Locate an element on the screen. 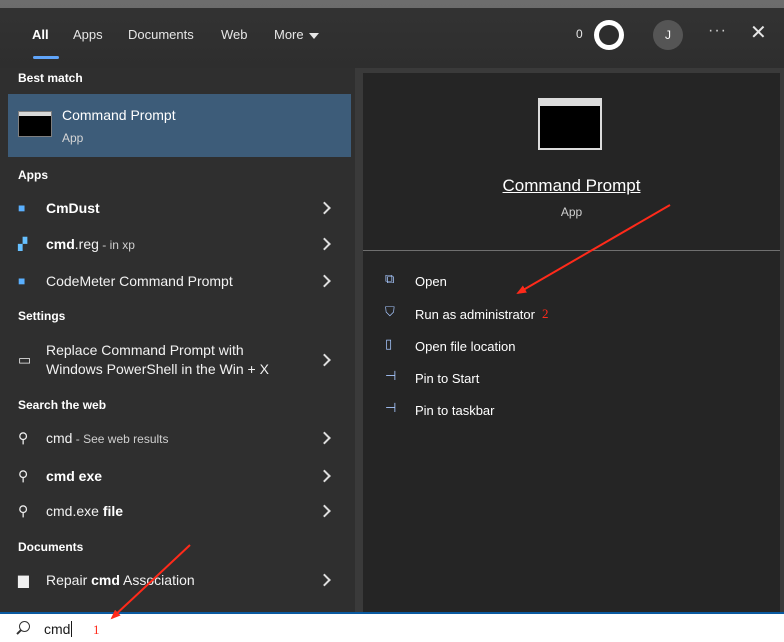 The width and height of the screenshot is (784, 642). tab-more-label: More is located at coordinates (289, 34).